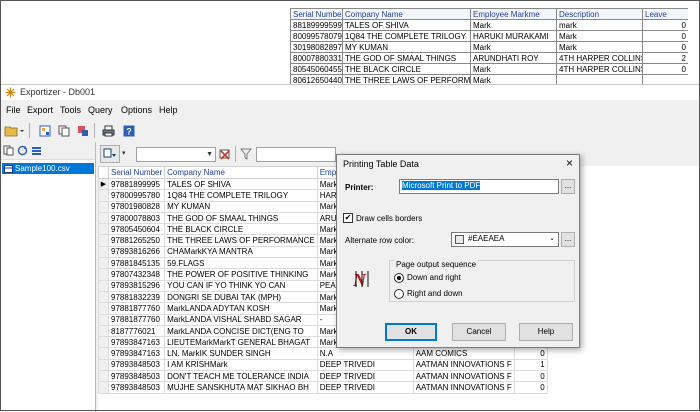 This screenshot has width=700, height=412. What do you see at coordinates (241, 252) in the screenshot?
I see `grid-cell: CHAMarkKYA MANTRA` at bounding box center [241, 252].